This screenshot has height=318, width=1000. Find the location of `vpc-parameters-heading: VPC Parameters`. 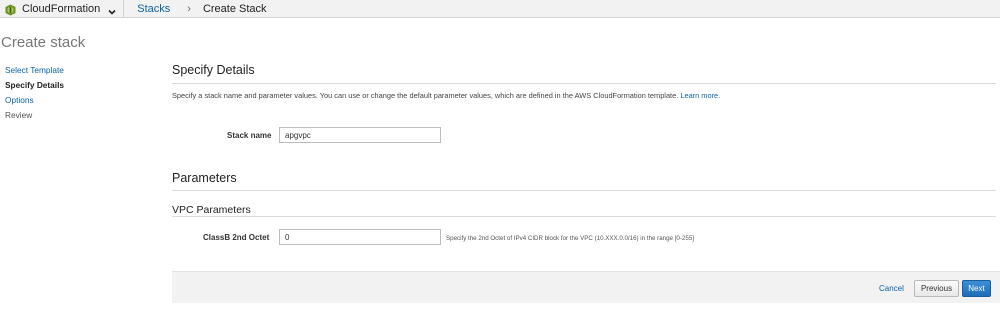

vpc-parameters-heading: VPC Parameters is located at coordinates (211, 210).